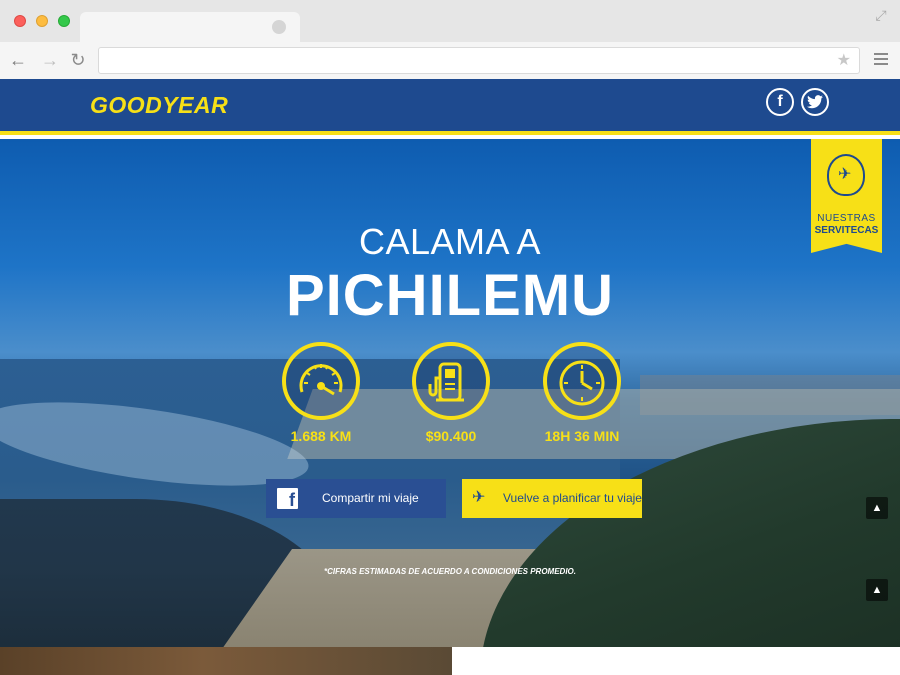 The width and height of the screenshot is (900, 675). I want to click on clock-icon, so click(582, 381).